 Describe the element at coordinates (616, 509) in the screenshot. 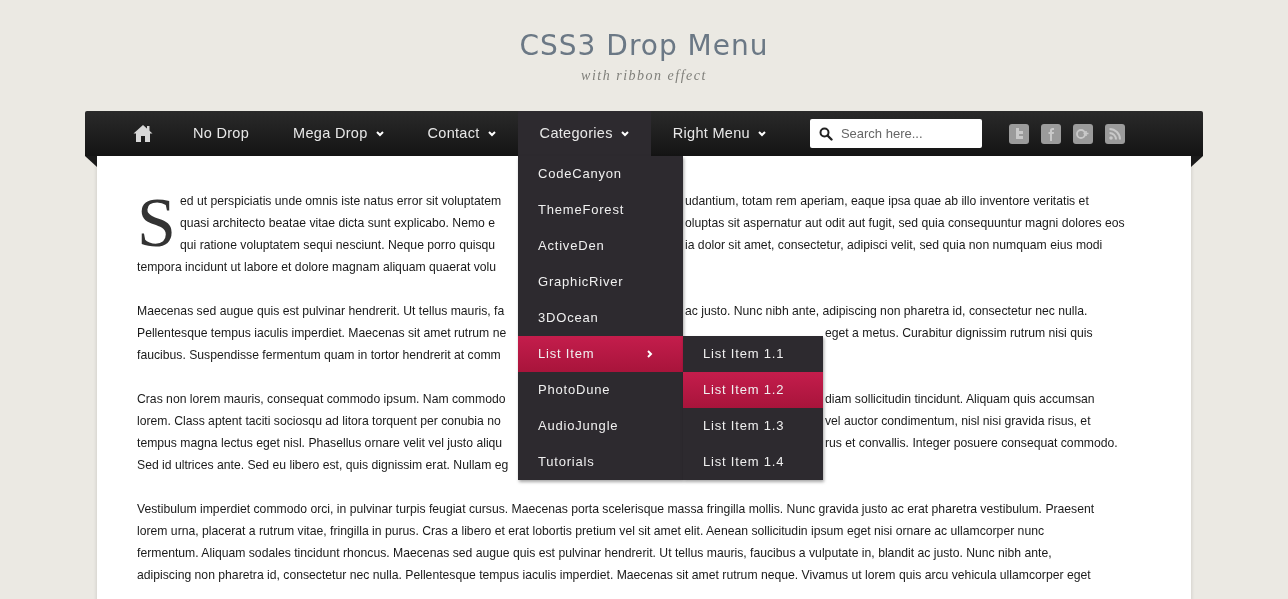

I see `text-line: Vestibulum imperdiet commodo orci, in pulvinar turpis feugiat cursus. Maecenas porta scelerisque massa fringilla mollis. Nunc gravida justo ac erat pharetra vestibulum. Praesent` at that location.